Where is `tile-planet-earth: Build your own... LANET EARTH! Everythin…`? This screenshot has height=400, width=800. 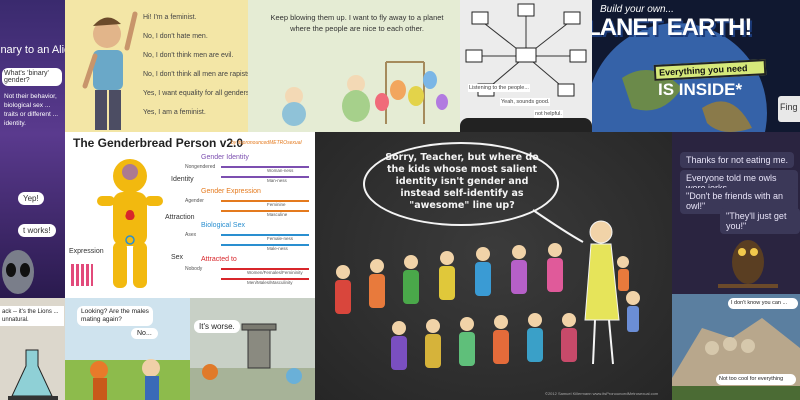
tile-planet-earth: Build your own... LANET EARTH! Everythin… is located at coordinates (696, 66).